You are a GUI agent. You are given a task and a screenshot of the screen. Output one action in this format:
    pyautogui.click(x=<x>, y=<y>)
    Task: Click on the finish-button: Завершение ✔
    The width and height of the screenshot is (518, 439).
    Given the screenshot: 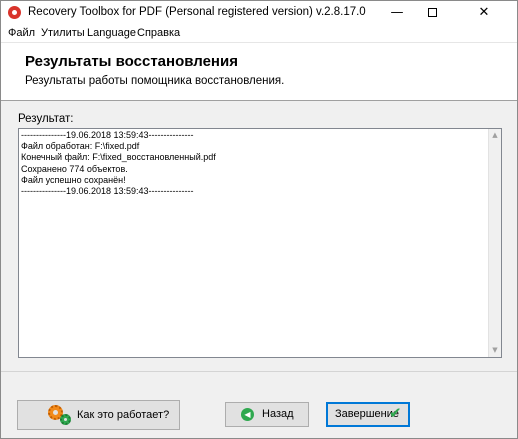 What is the action you would take?
    pyautogui.click(x=368, y=414)
    